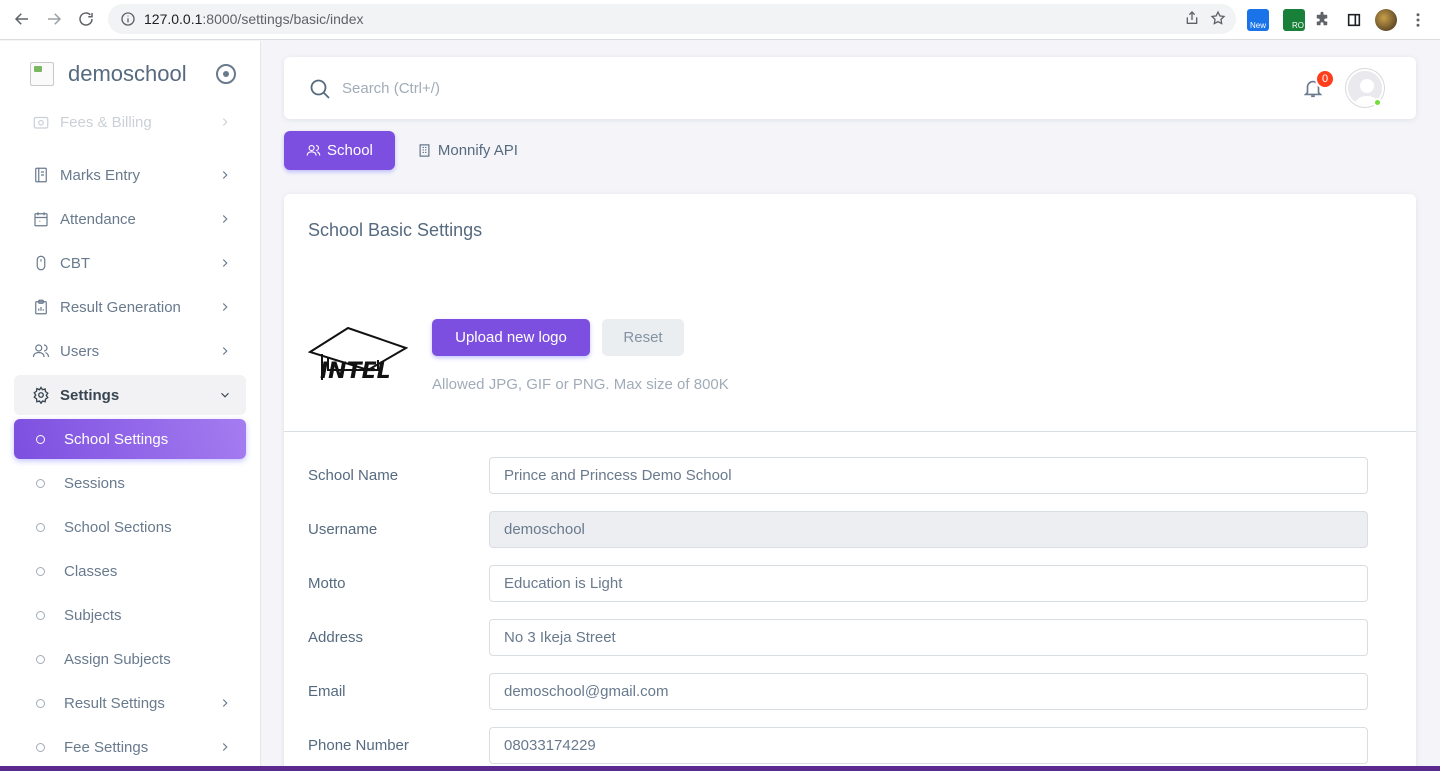  I want to click on mouse-icon, so click(41, 263).